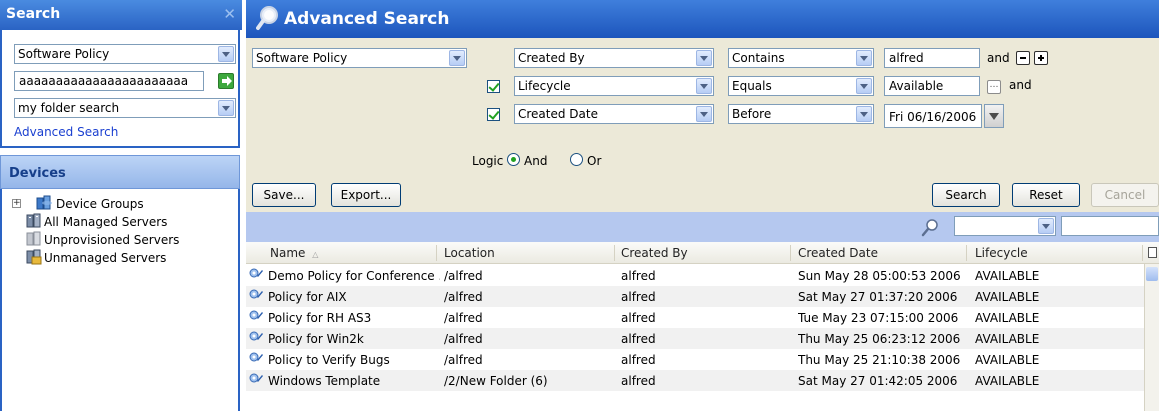  Describe the element at coordinates (359, 58) in the screenshot. I see `advanced-type-select: Software Policy` at that location.